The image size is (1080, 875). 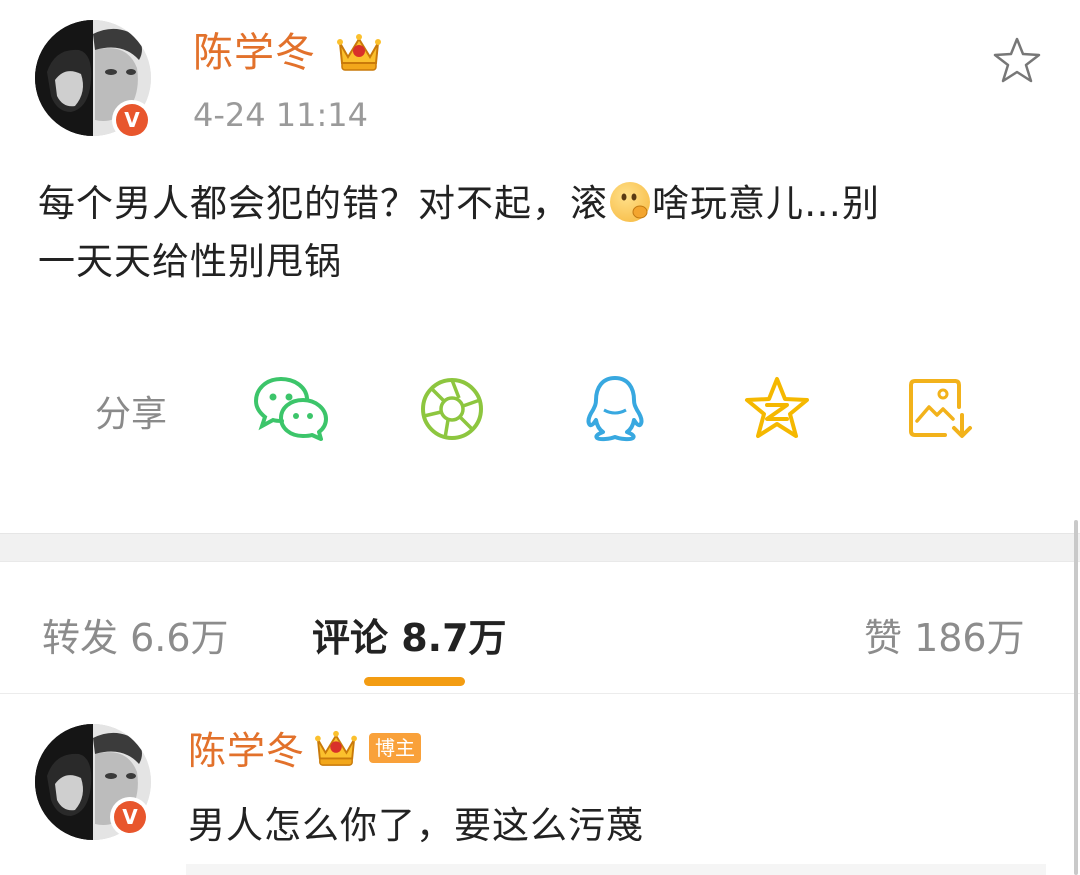 I want to click on moments-icon, so click(x=452, y=409).